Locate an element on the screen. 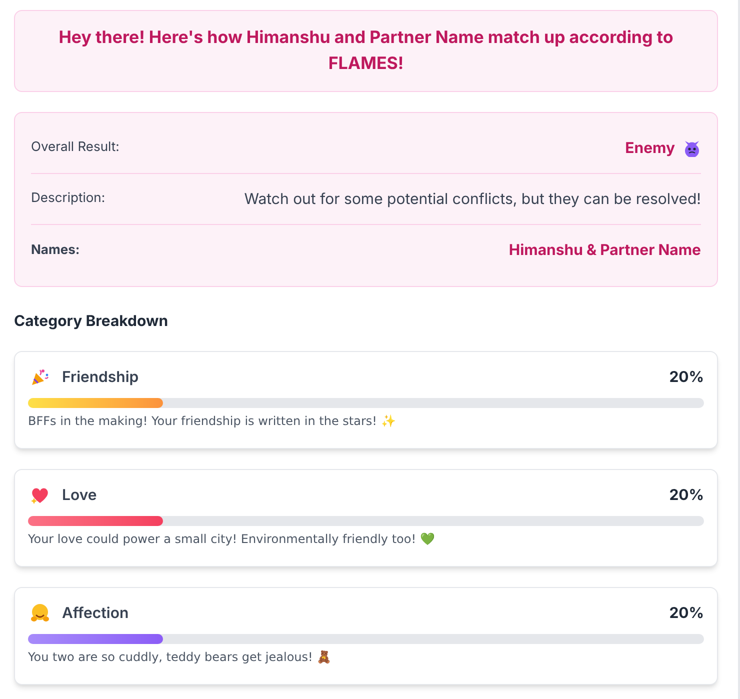 This screenshot has width=740, height=699. summary-label: Names: is located at coordinates (55, 250).